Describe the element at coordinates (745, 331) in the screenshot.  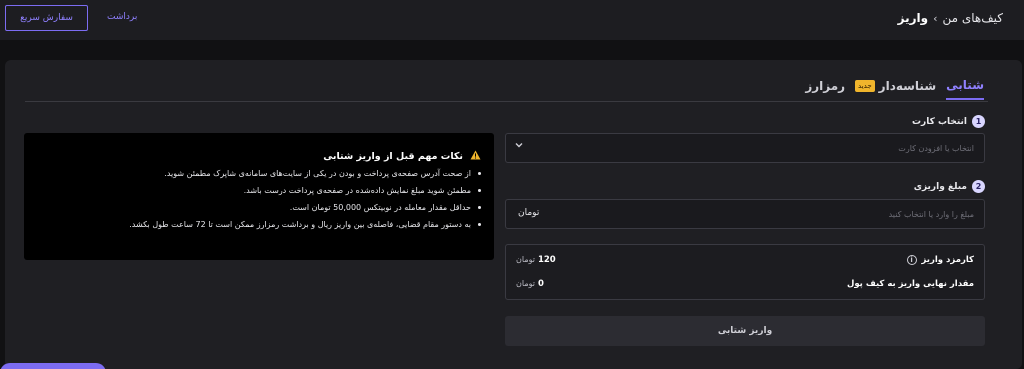
I see `shetabi-deposit-button: واریز شتابی` at that location.